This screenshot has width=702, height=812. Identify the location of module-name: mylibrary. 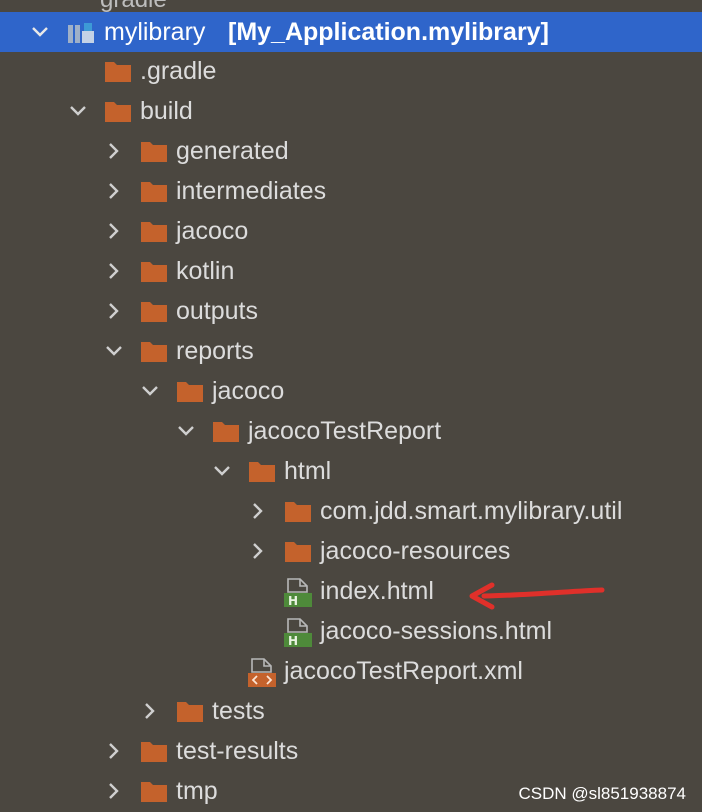
(155, 32).